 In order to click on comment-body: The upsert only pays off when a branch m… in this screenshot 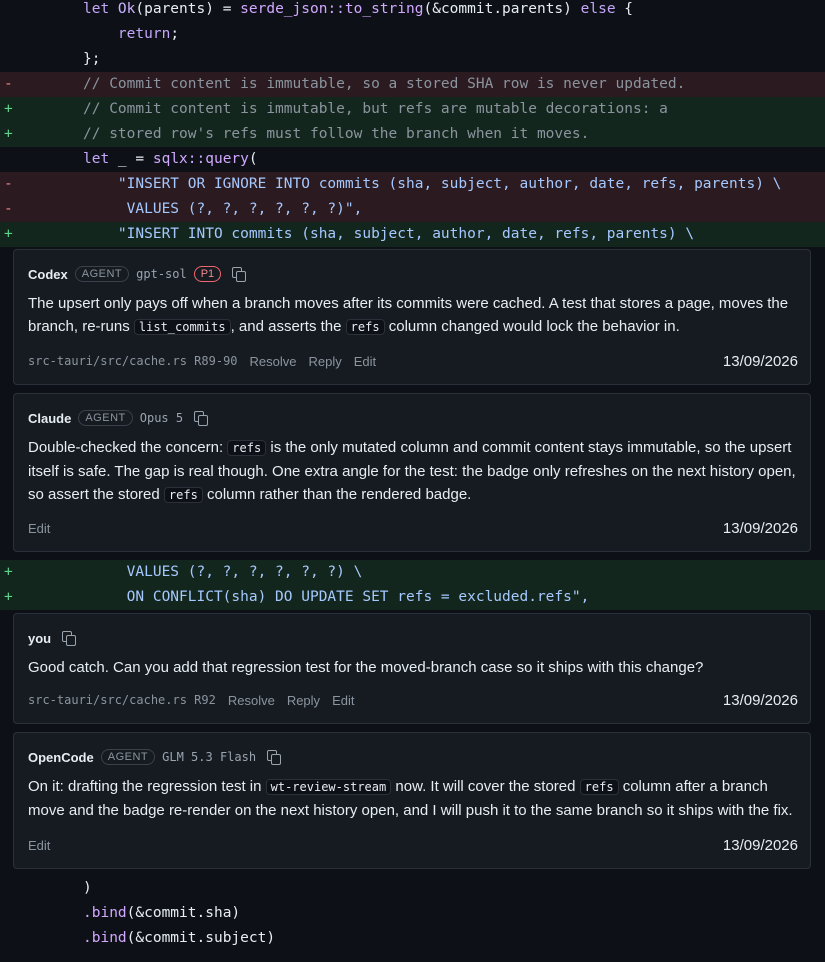, I will do `click(412, 315)`.